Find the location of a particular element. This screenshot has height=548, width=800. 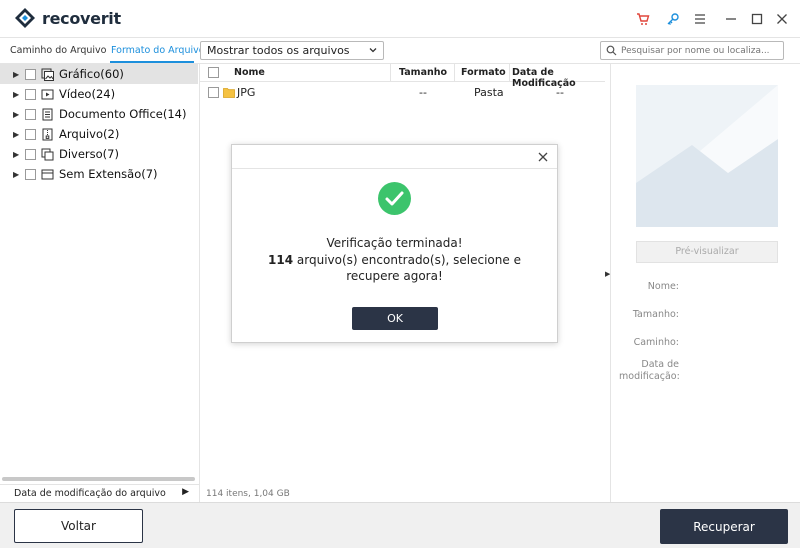

preview-placeholder-image is located at coordinates (707, 156).